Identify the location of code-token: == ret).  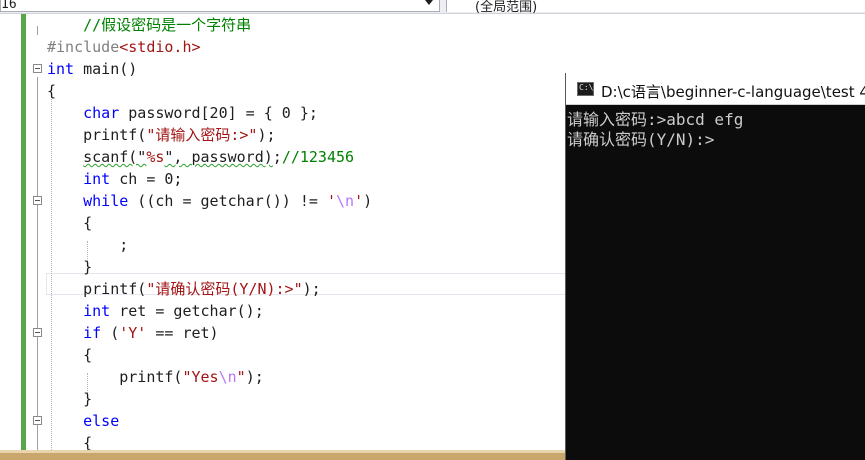
(182, 333).